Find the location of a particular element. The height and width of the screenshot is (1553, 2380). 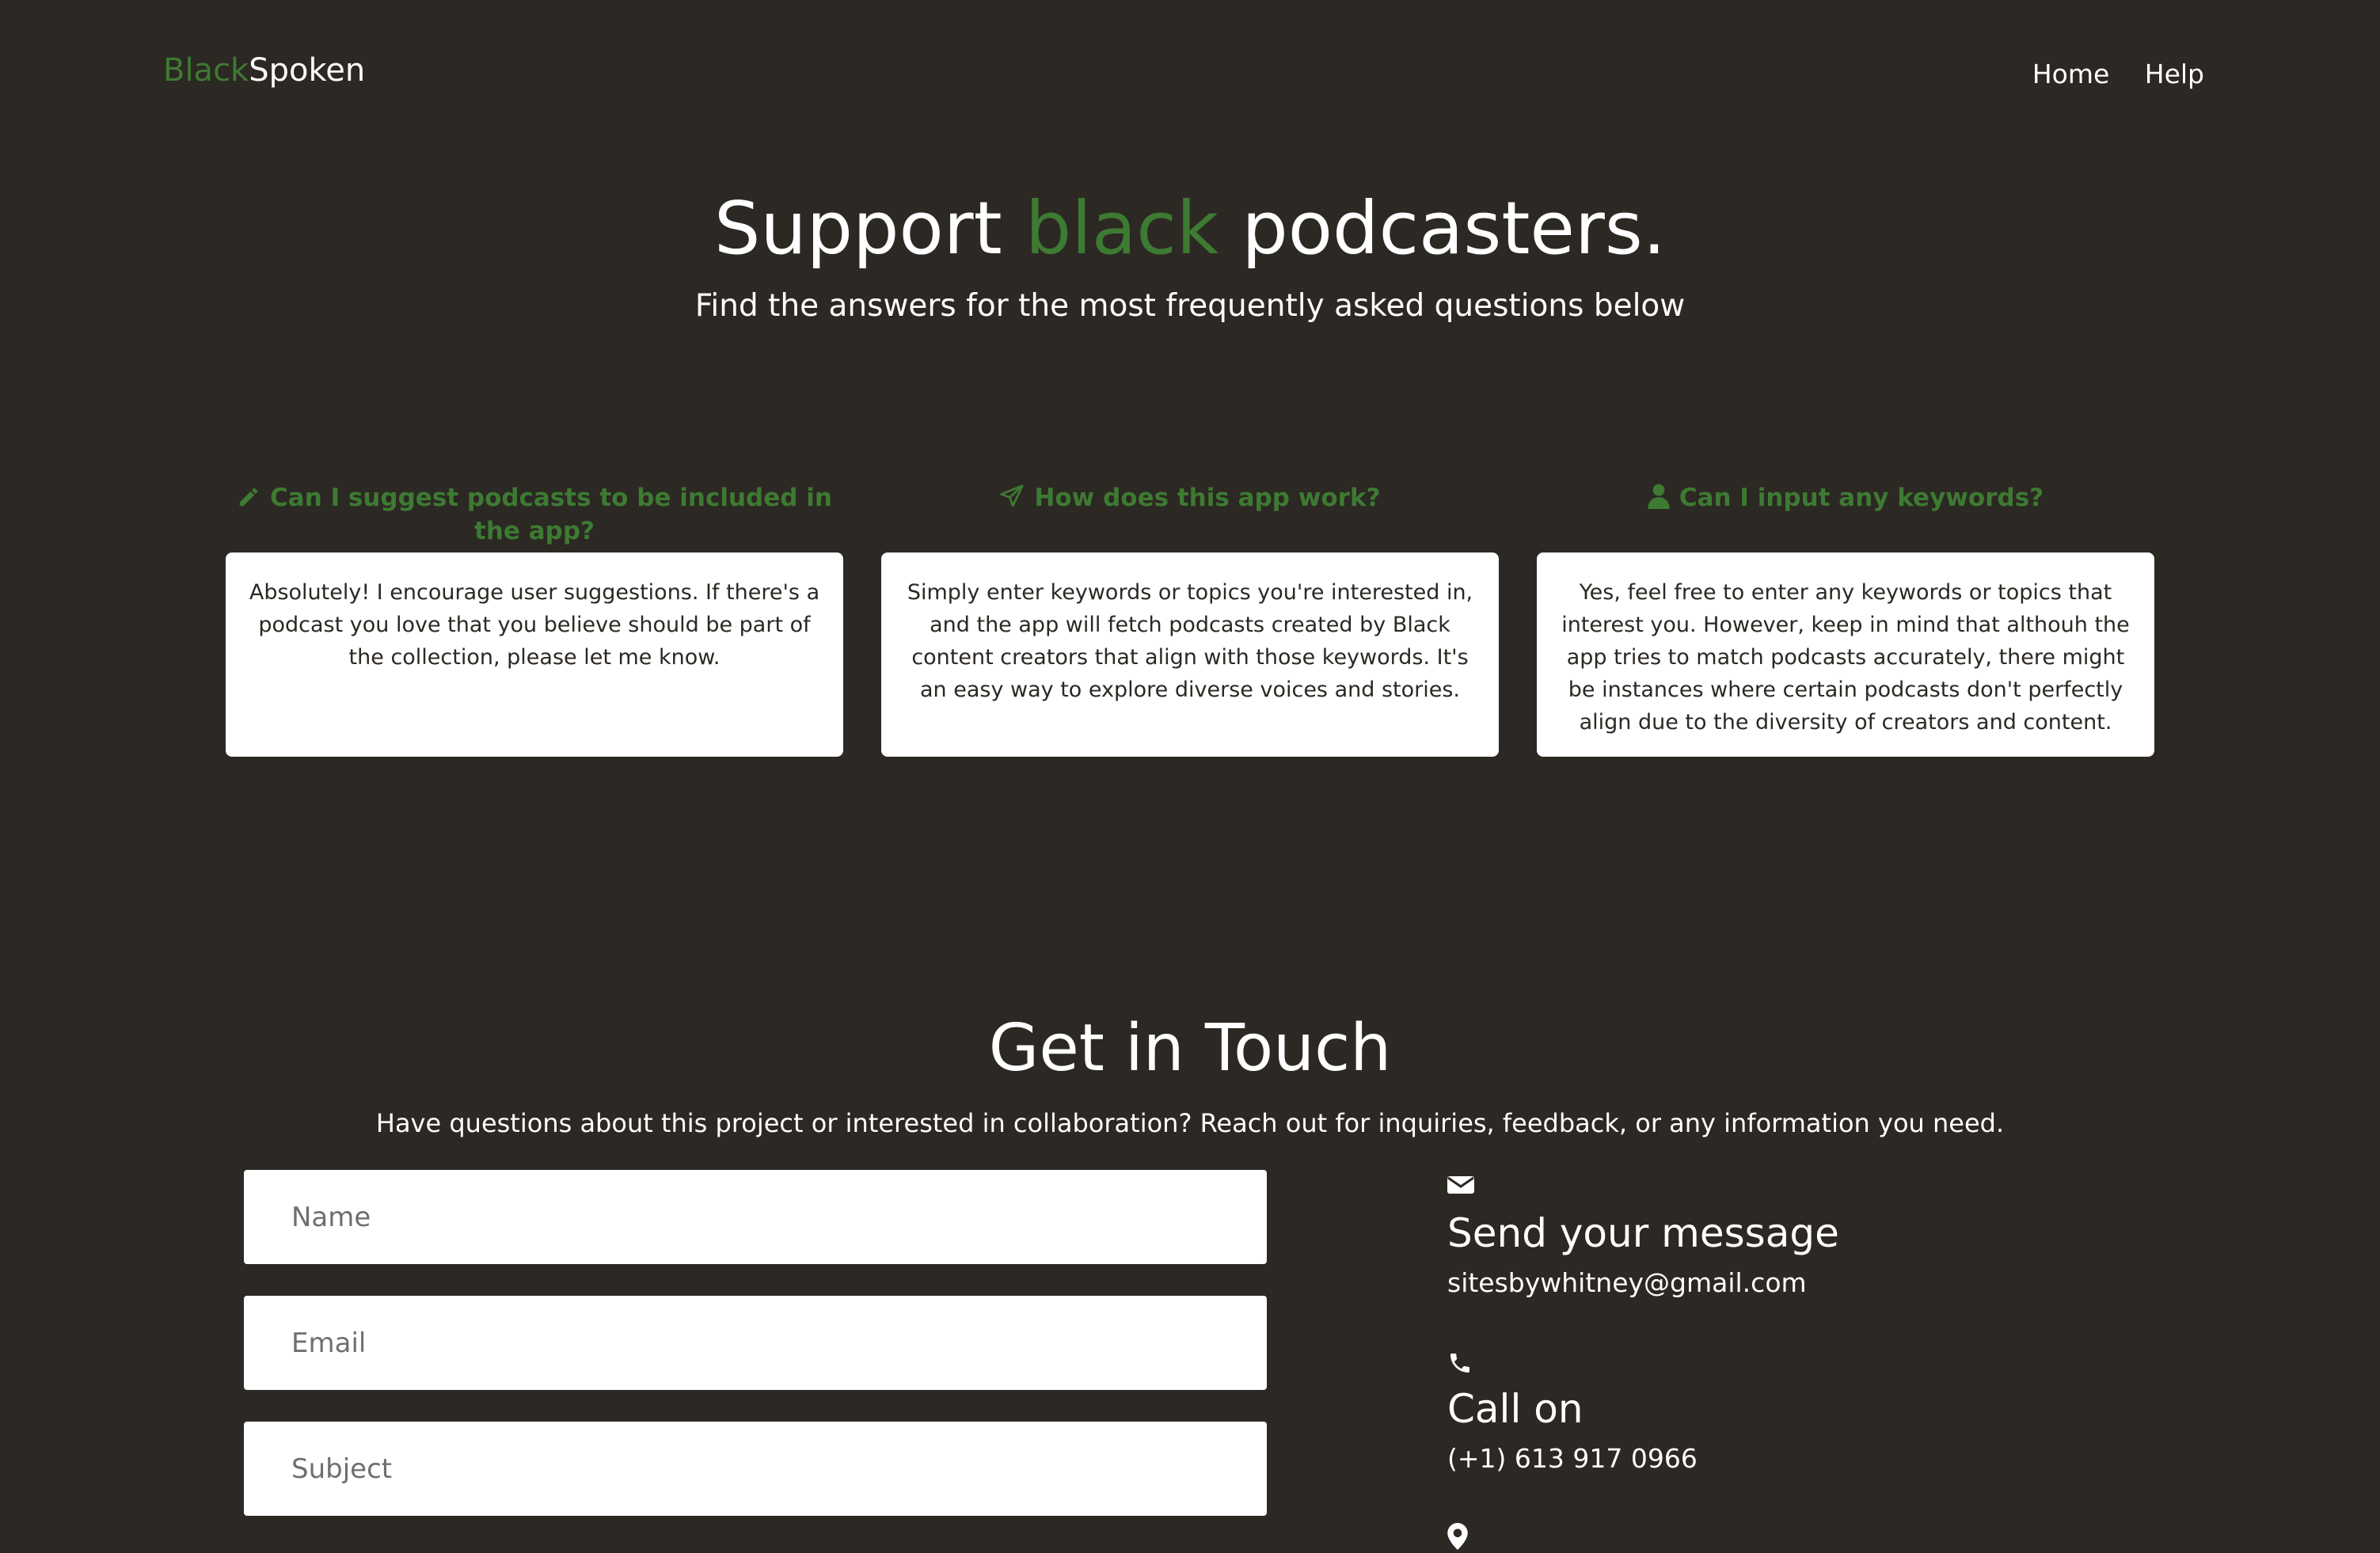

contact-info-location is located at coordinates (1804, 1537).